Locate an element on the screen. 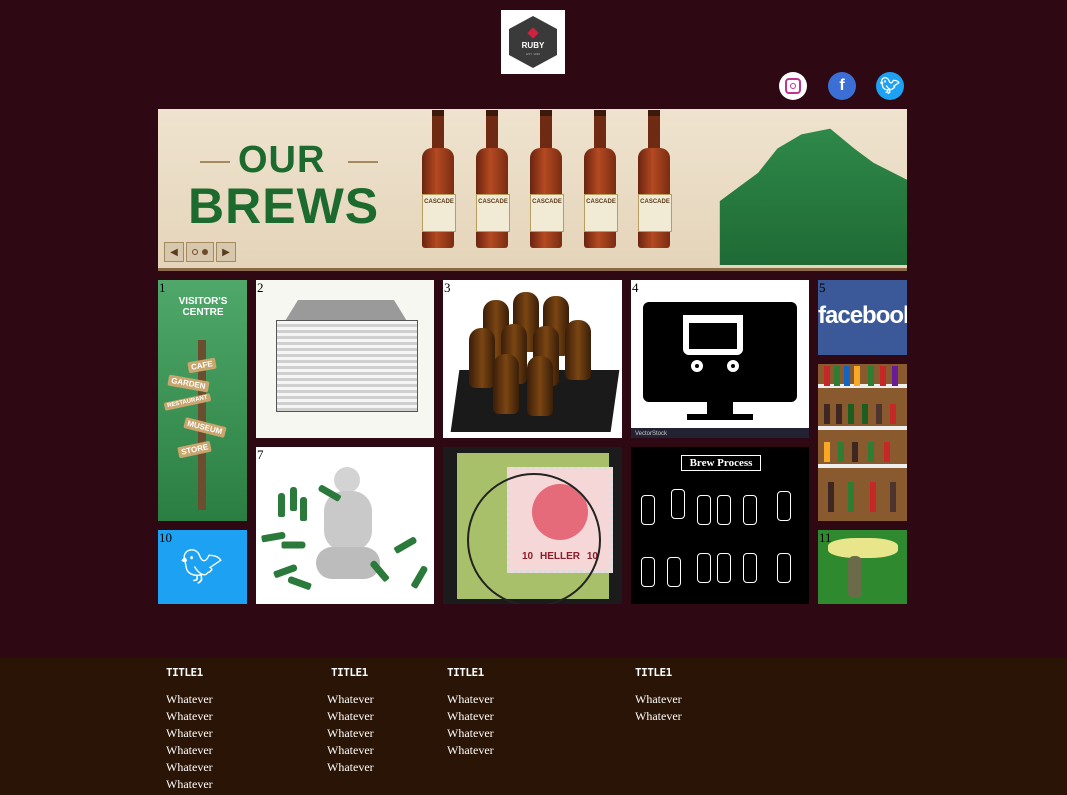 The height and width of the screenshot is (795, 1067). tile-figure-drinking: 7 is located at coordinates (345, 525).